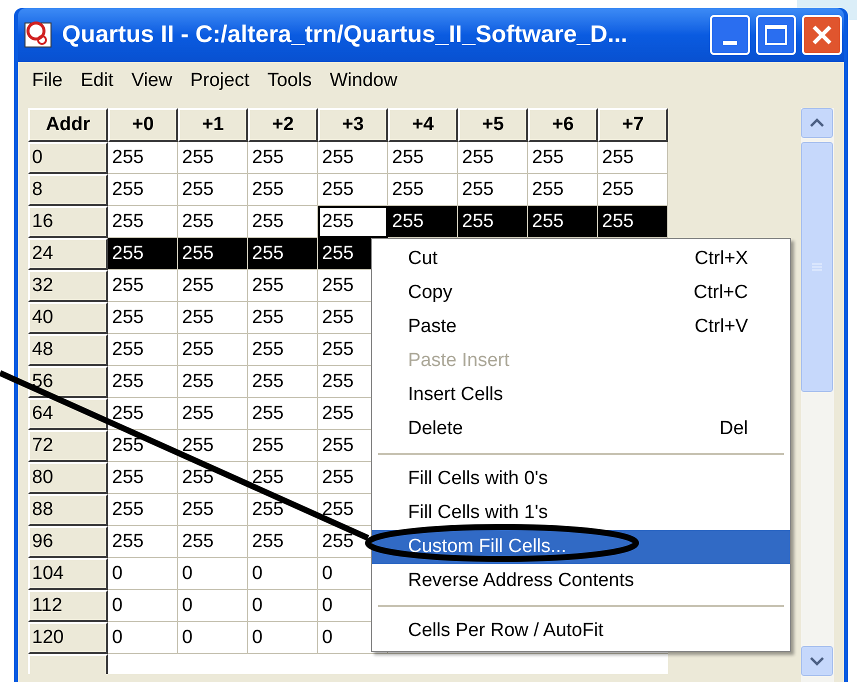  Describe the element at coordinates (151, 81) in the screenshot. I see `menu-item: View` at that location.